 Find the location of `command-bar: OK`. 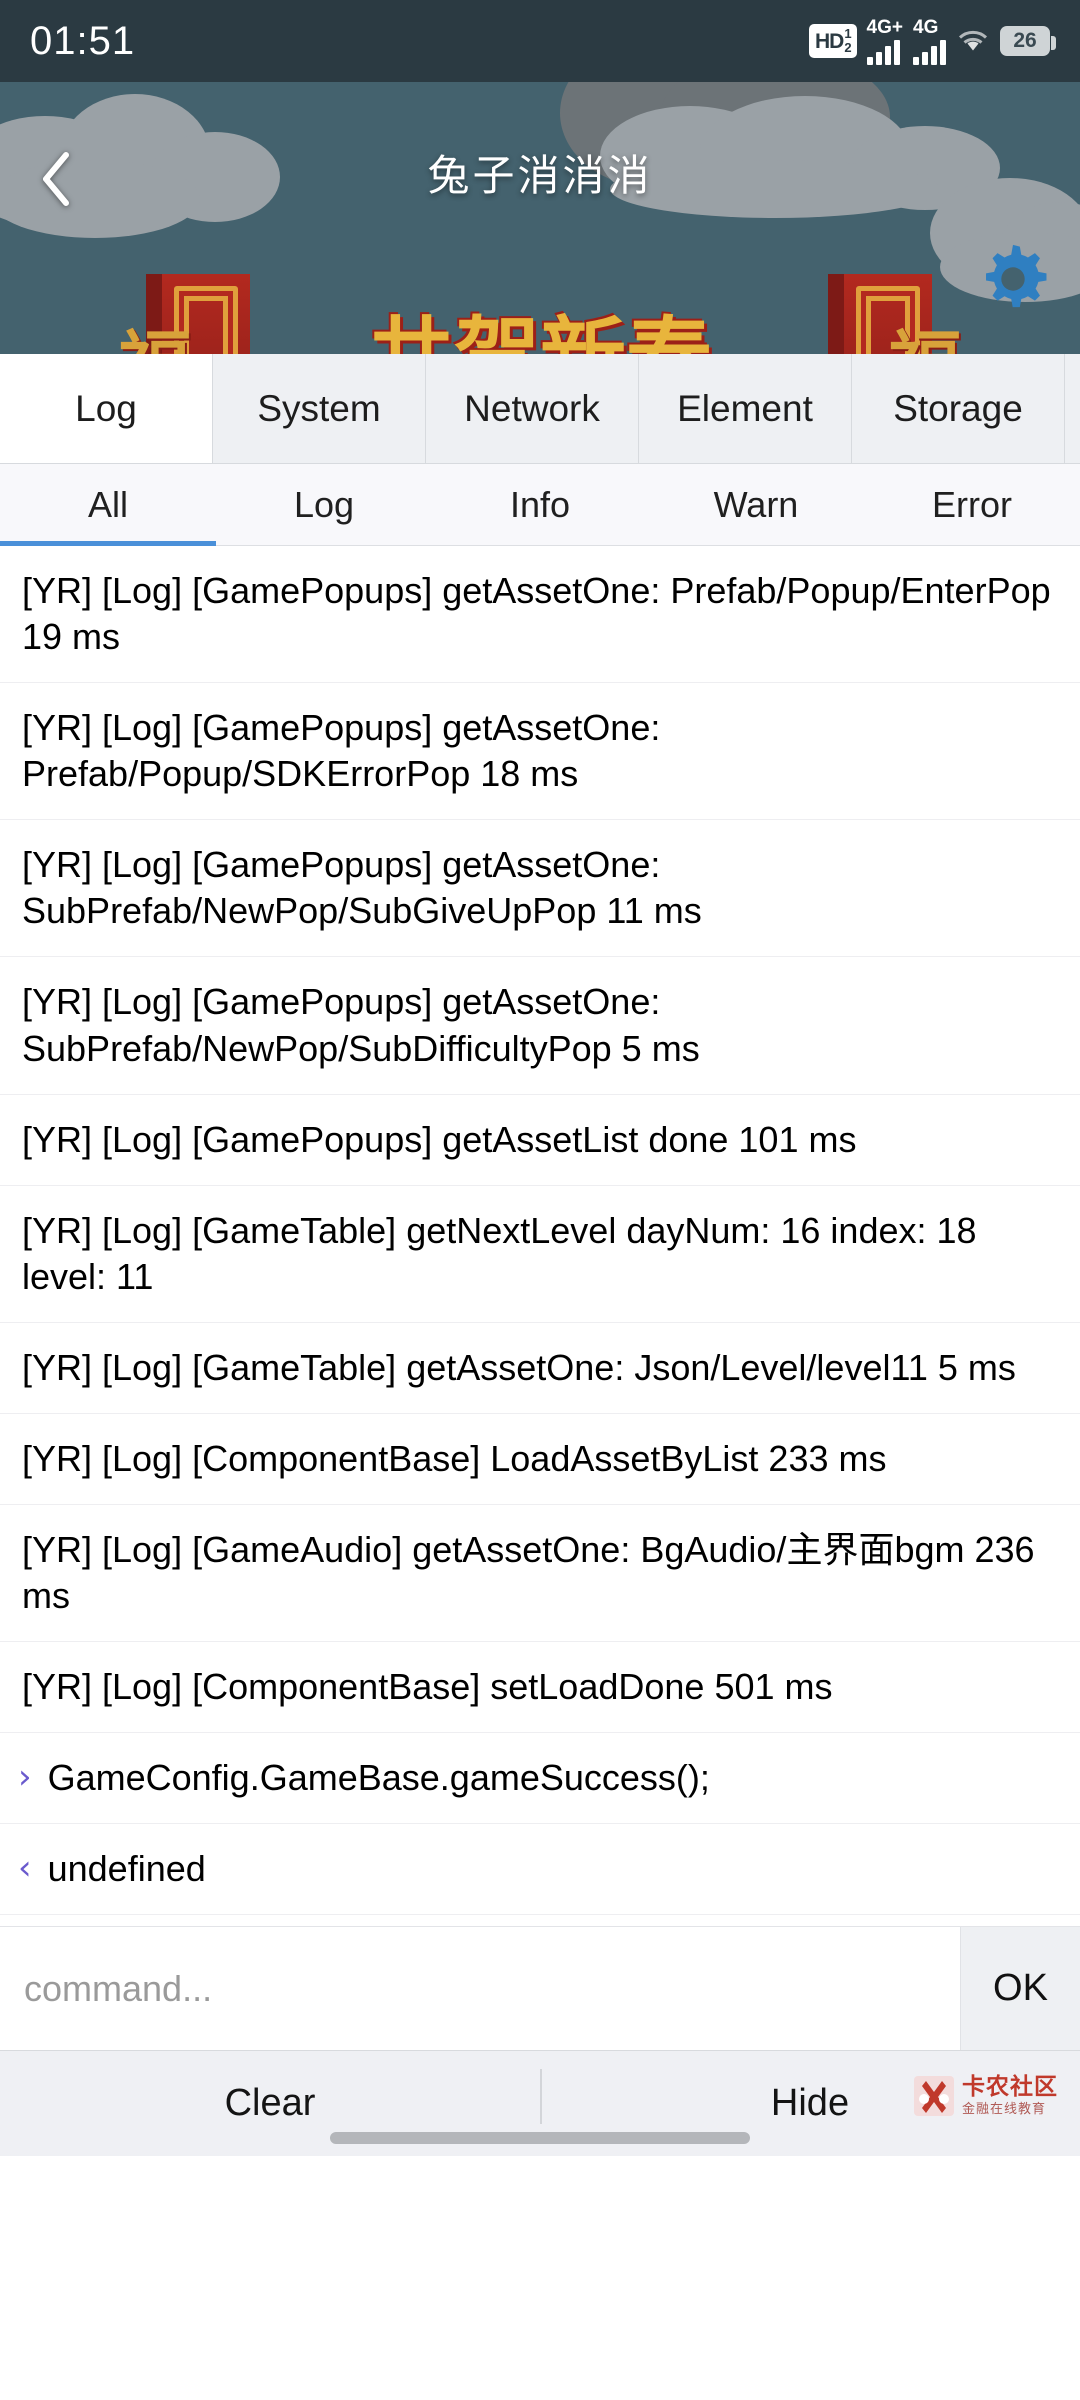

command-bar: OK is located at coordinates (540, 1988).